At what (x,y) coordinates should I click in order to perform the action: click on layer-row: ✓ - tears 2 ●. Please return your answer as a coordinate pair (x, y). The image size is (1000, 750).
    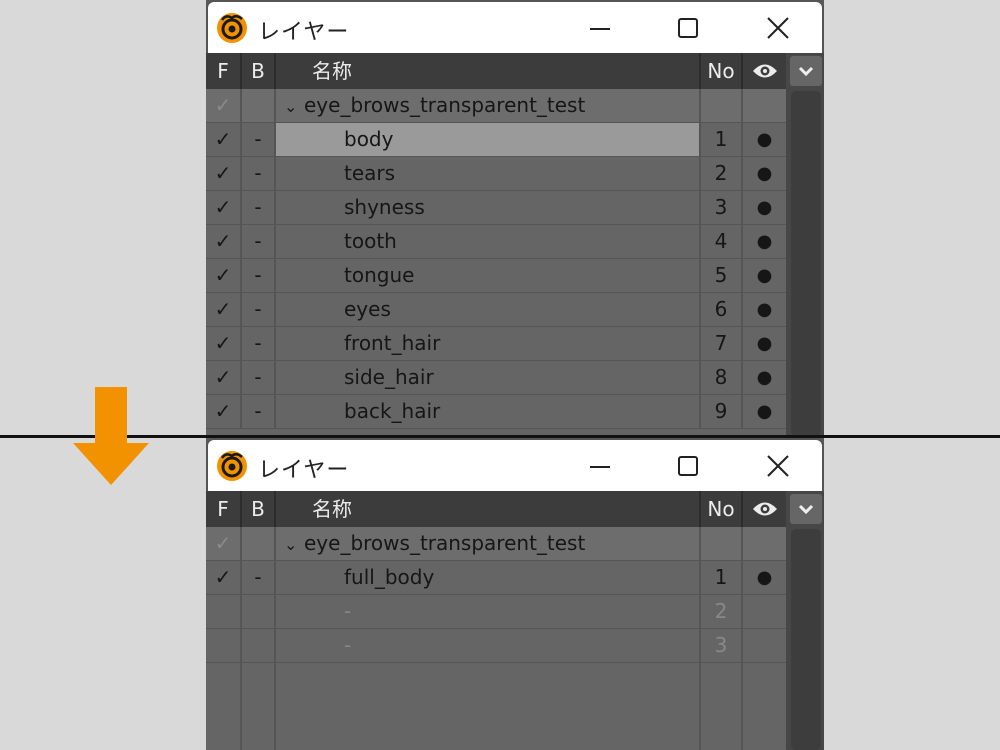
    Looking at the image, I should click on (496, 174).